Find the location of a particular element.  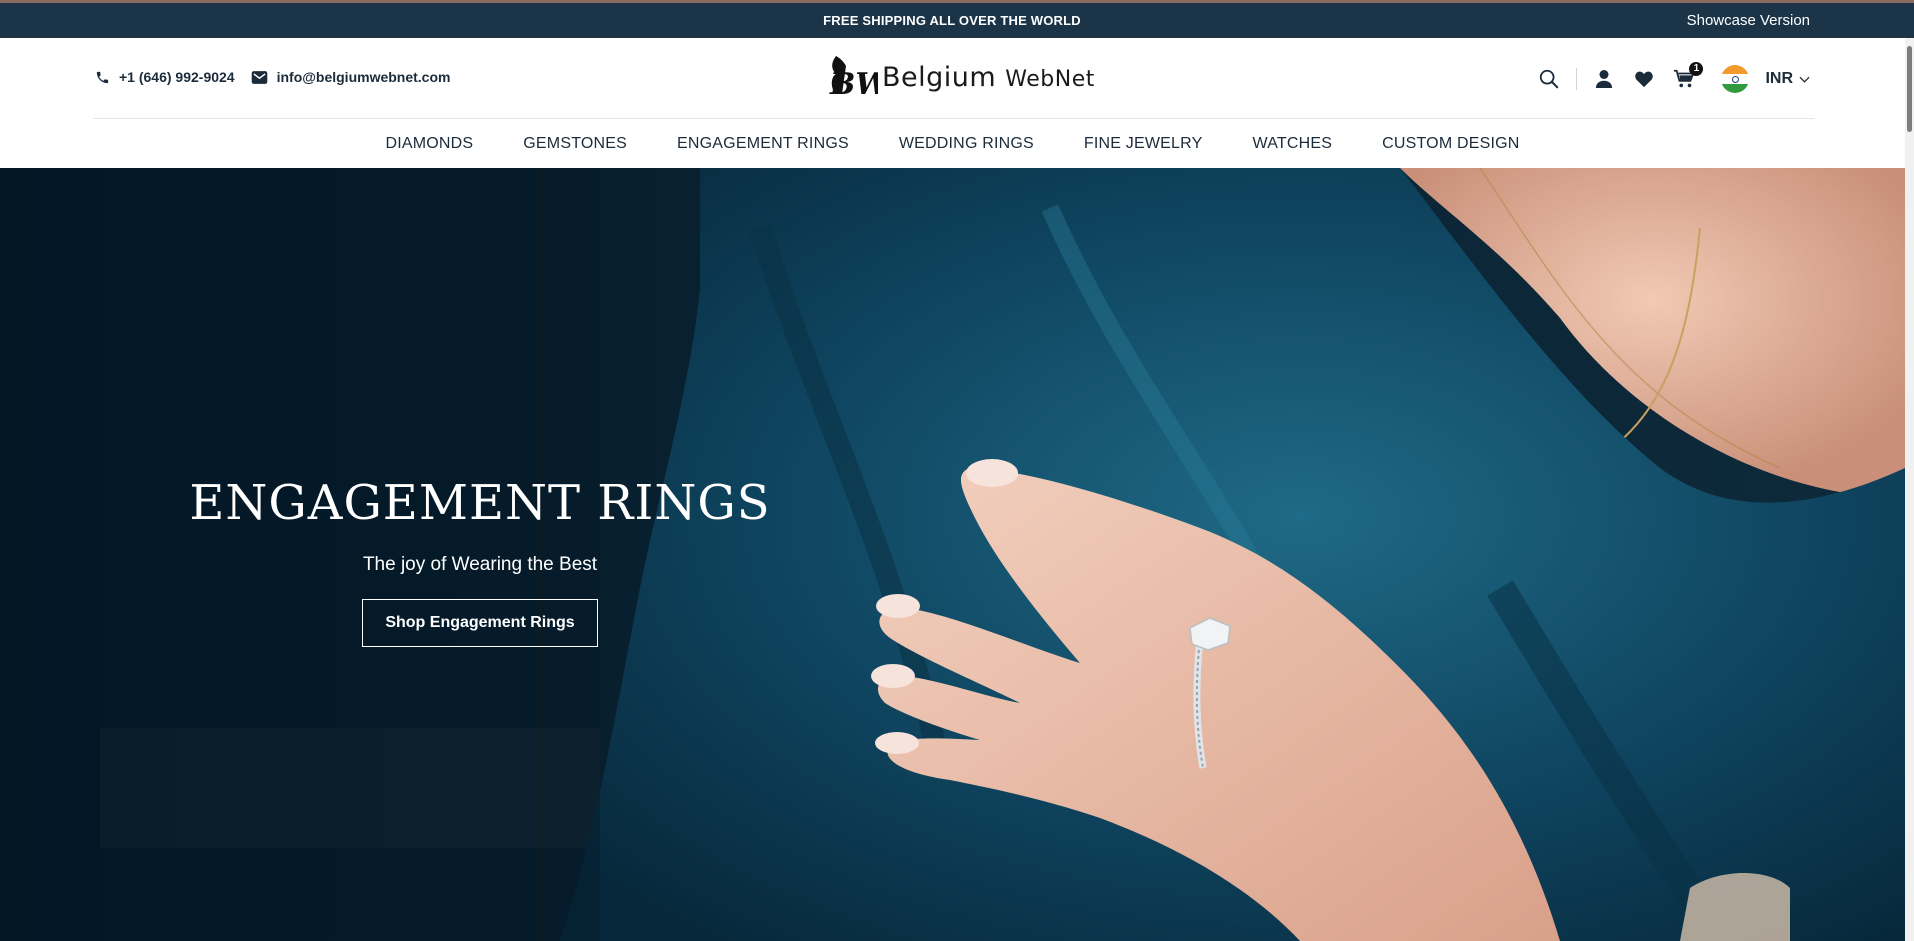

search-button is located at coordinates (1549, 79).